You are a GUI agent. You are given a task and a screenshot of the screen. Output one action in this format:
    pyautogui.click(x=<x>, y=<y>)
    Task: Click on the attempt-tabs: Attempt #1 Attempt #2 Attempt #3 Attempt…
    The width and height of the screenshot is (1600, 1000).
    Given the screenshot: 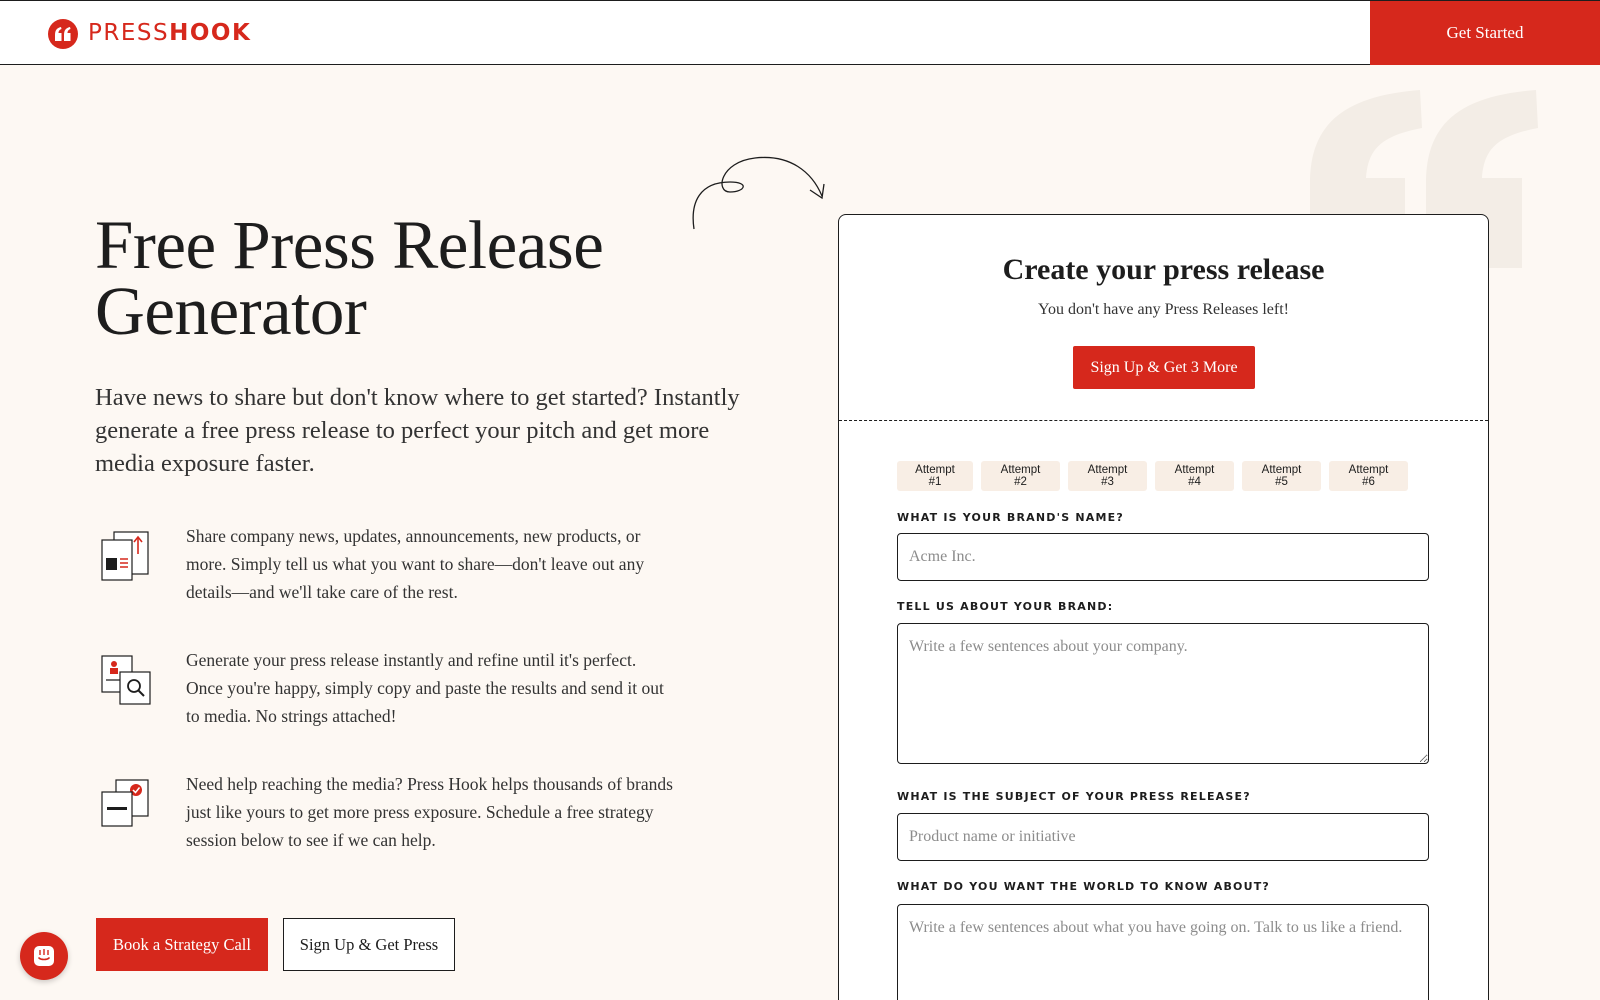 What is the action you would take?
    pyautogui.click(x=1152, y=476)
    